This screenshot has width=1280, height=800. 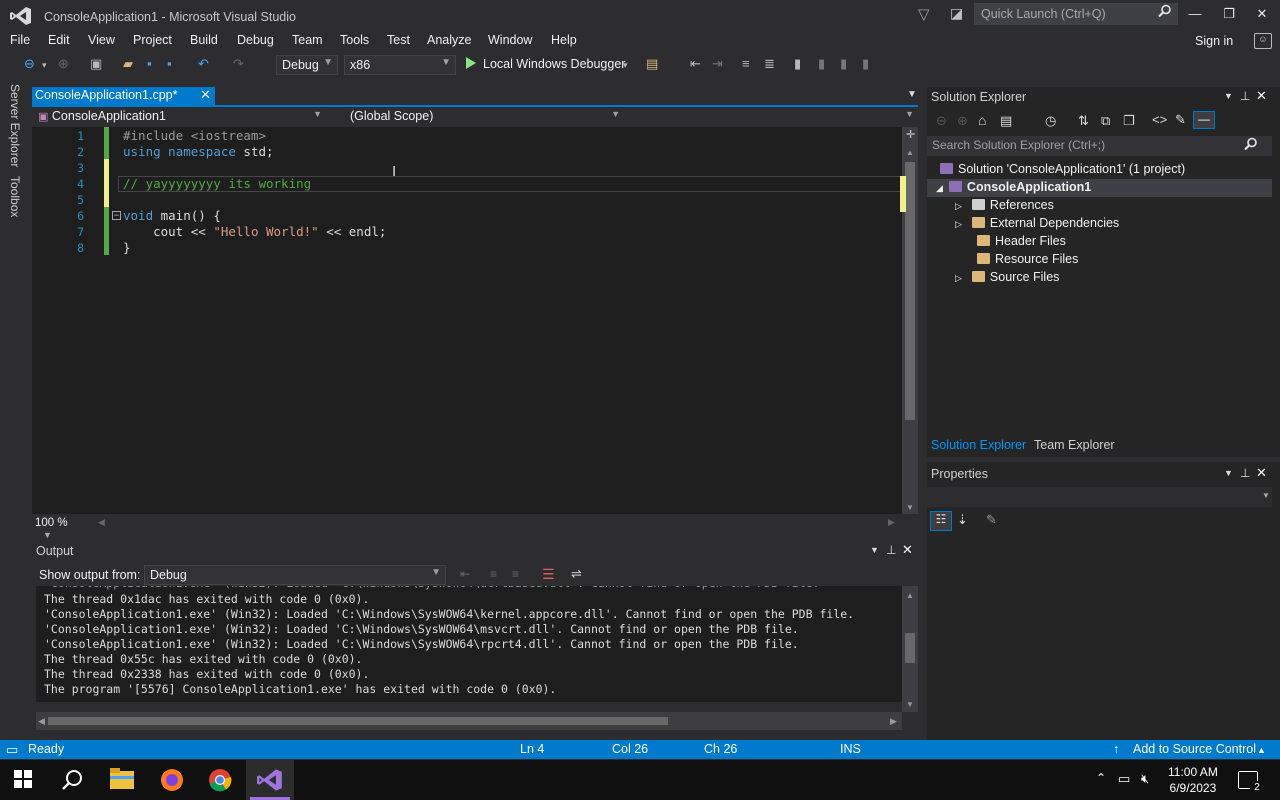 I want to click on feedback-icon: ◪, so click(x=956, y=13).